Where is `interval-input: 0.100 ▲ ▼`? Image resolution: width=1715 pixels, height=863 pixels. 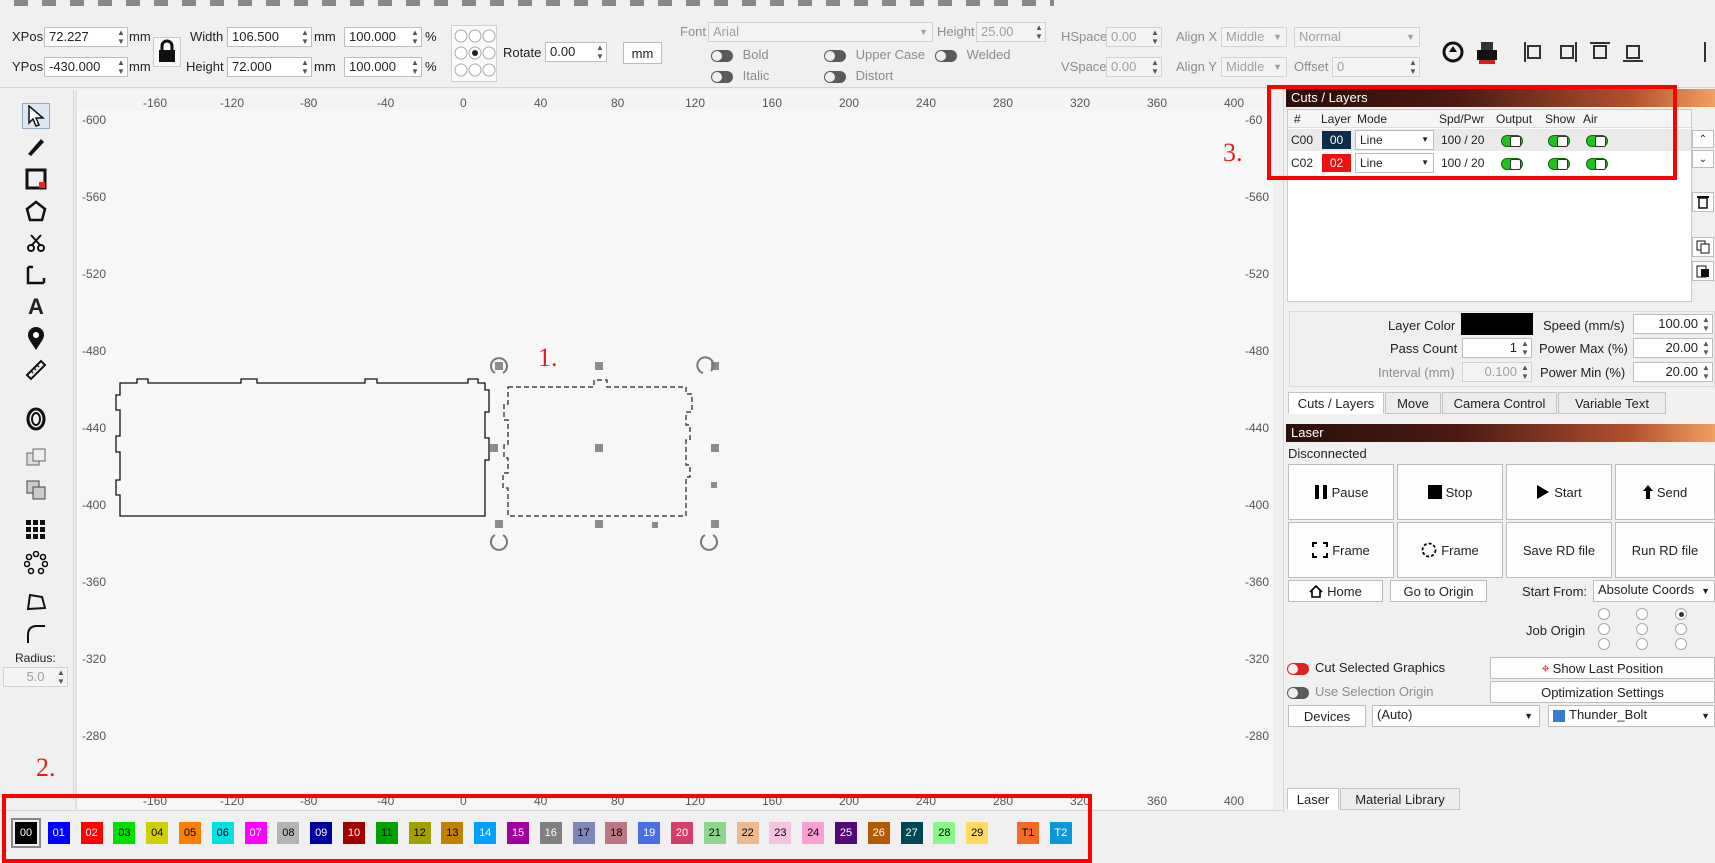 interval-input: 0.100 ▲ ▼ is located at coordinates (1497, 372).